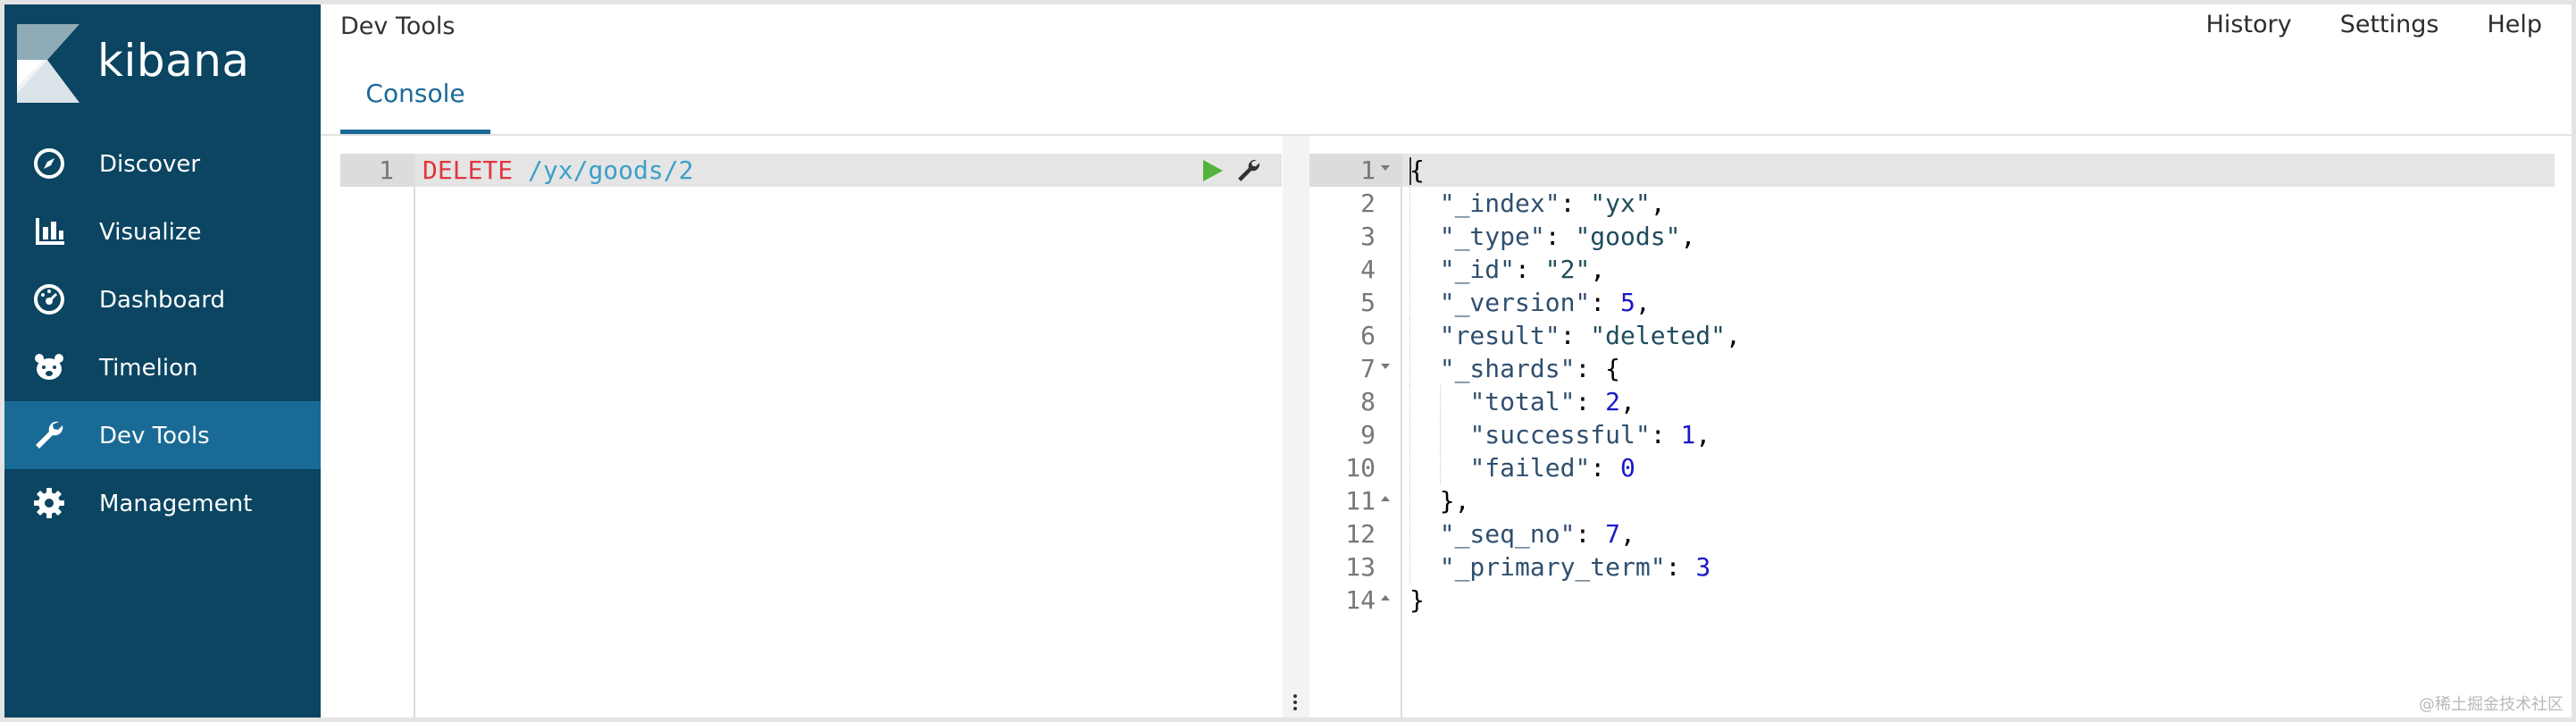 This screenshot has height=722, width=2576. Describe the element at coordinates (49, 163) in the screenshot. I see `compass-icon` at that location.